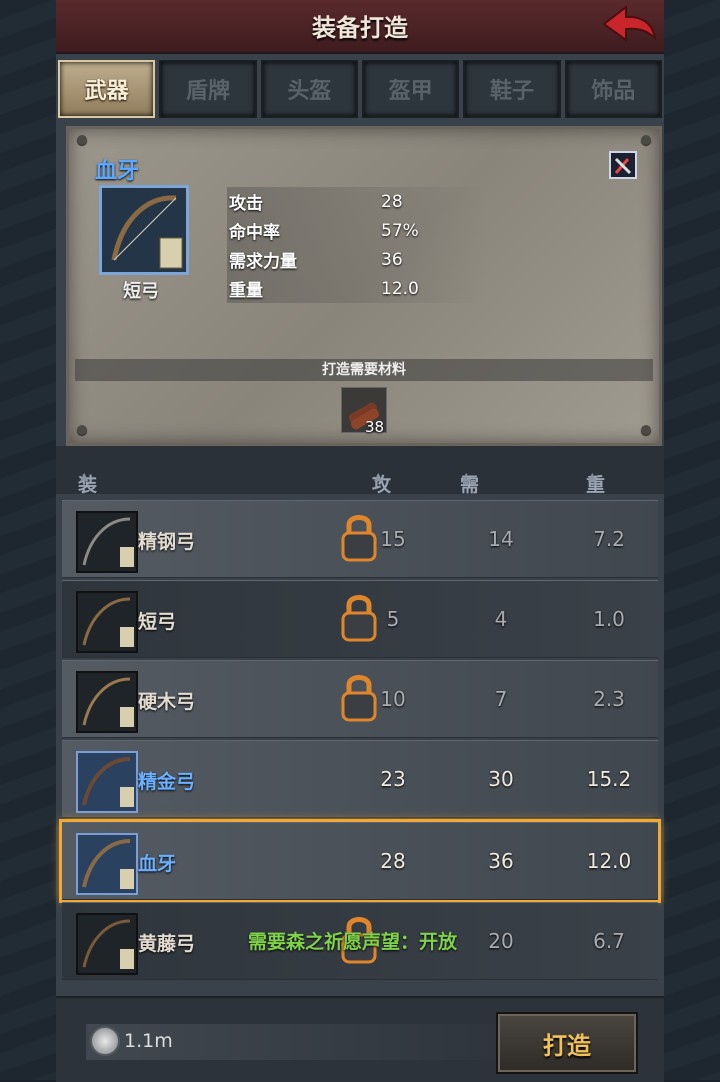 The height and width of the screenshot is (1082, 720). I want to click on stat-value: 12.0, so click(400, 288).